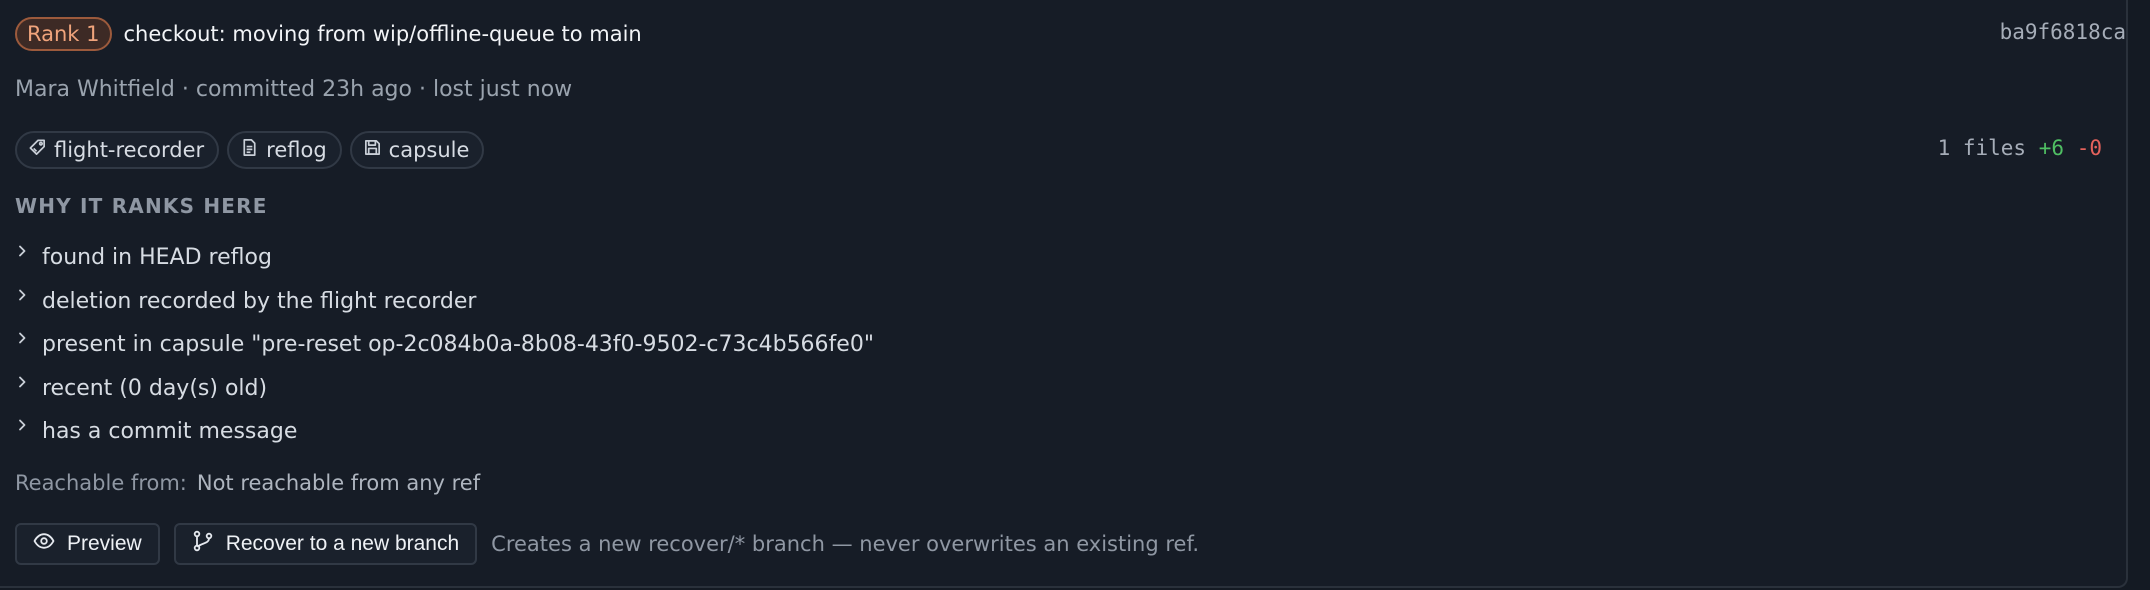  I want to click on why-heading: WHY IT RANKS HERE, so click(141, 206).